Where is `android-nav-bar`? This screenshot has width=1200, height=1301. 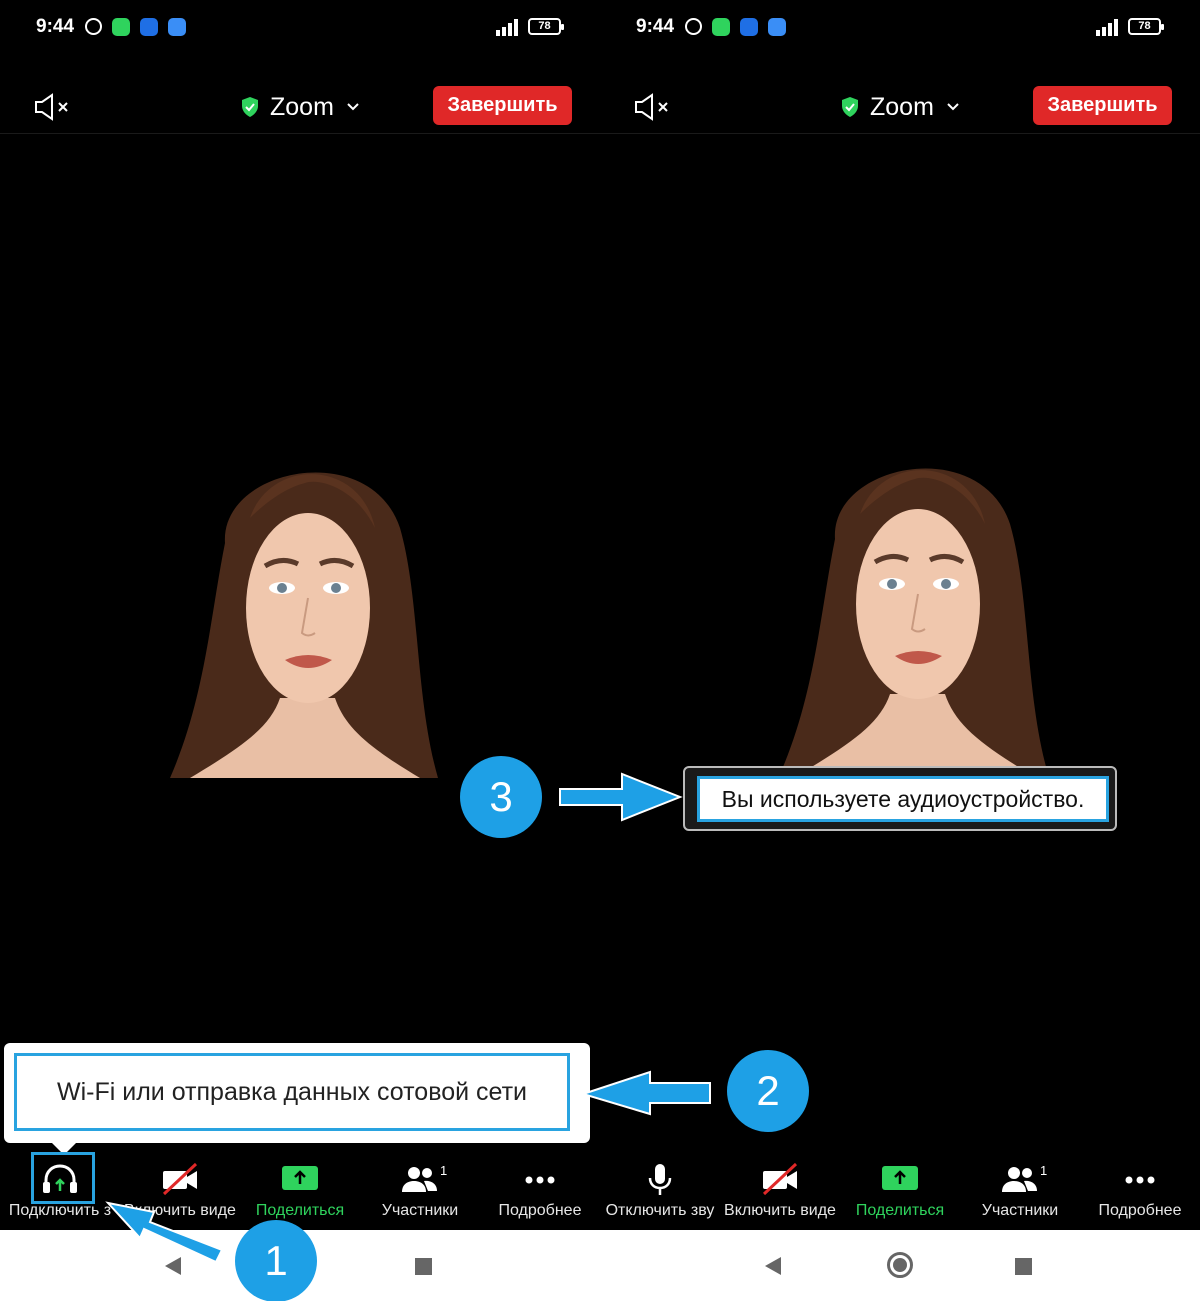 android-nav-bar is located at coordinates (900, 1265).